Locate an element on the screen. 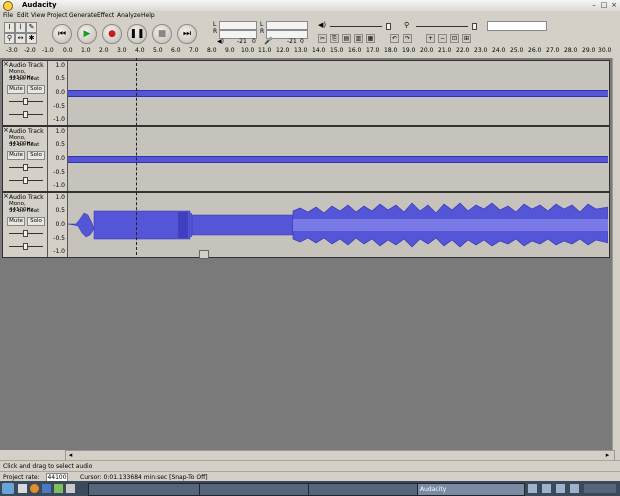 This screenshot has height=496, width=620. track-1-solo-button: Solo is located at coordinates (36, 89).